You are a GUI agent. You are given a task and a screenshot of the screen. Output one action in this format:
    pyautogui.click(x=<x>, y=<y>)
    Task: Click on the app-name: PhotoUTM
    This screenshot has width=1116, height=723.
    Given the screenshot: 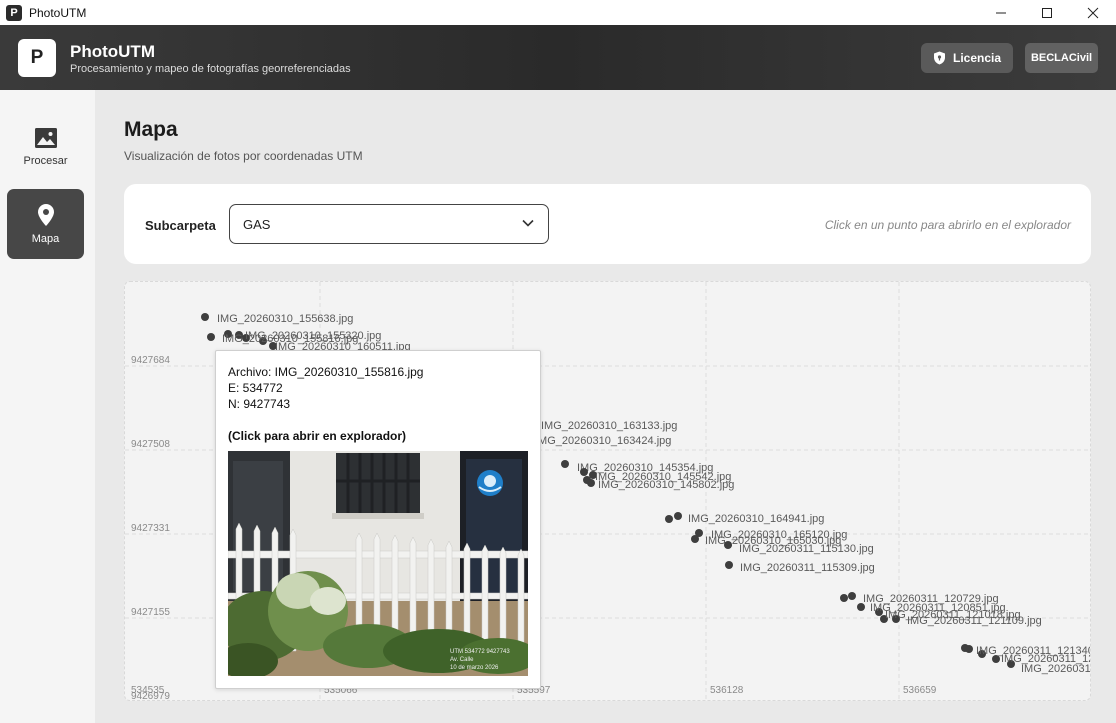 What is the action you would take?
    pyautogui.click(x=112, y=51)
    